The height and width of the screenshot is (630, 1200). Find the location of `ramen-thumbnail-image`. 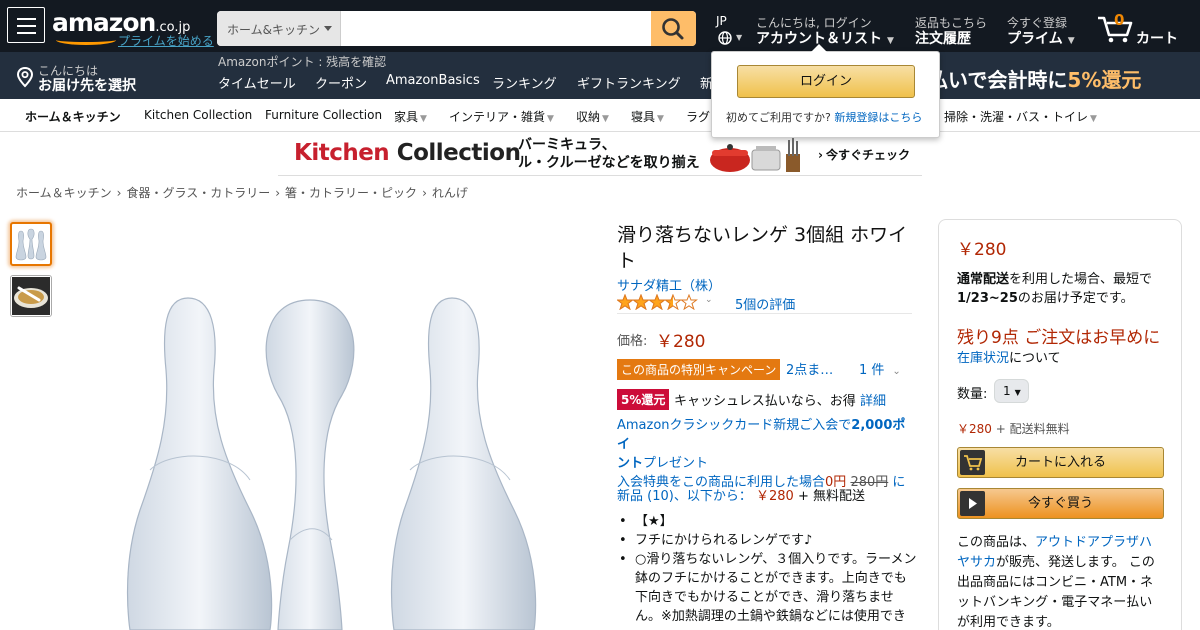

ramen-thumbnail-image is located at coordinates (31, 296).